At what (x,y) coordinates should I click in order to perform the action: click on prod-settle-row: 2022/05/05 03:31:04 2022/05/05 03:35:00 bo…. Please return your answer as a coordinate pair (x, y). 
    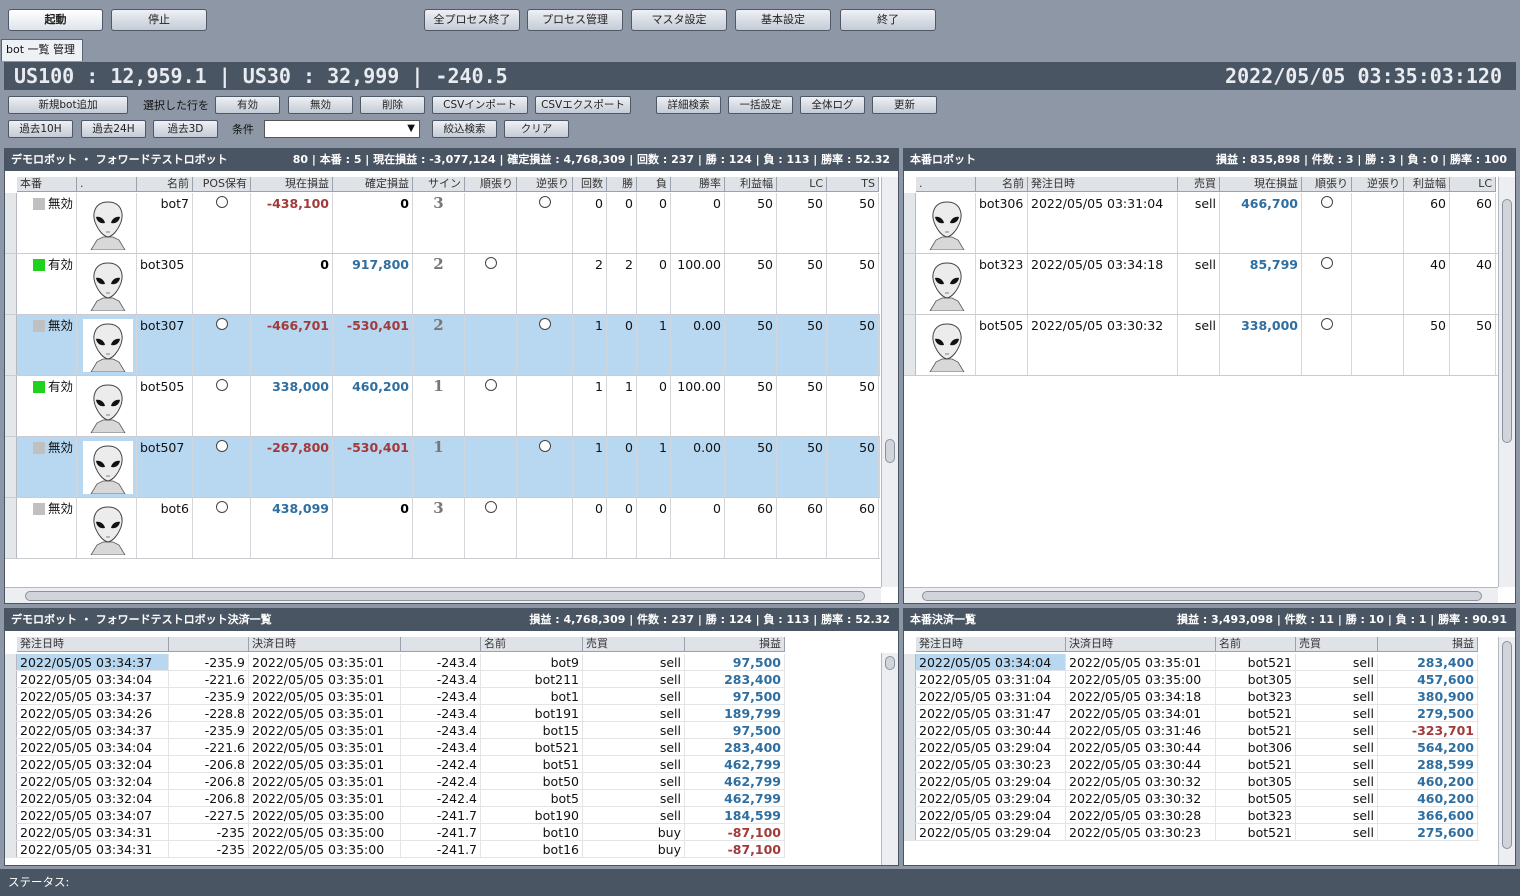
    Looking at the image, I should click on (1191, 679).